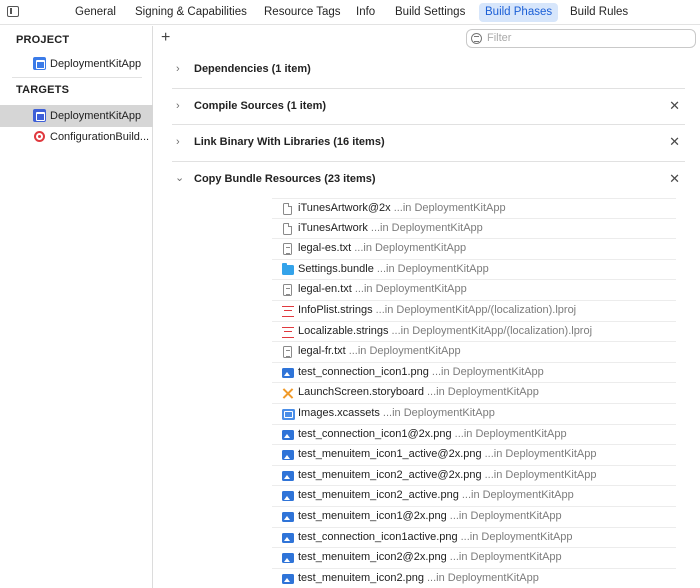 The image size is (700, 588). Describe the element at coordinates (287, 209) in the screenshot. I see `document-icon` at that location.